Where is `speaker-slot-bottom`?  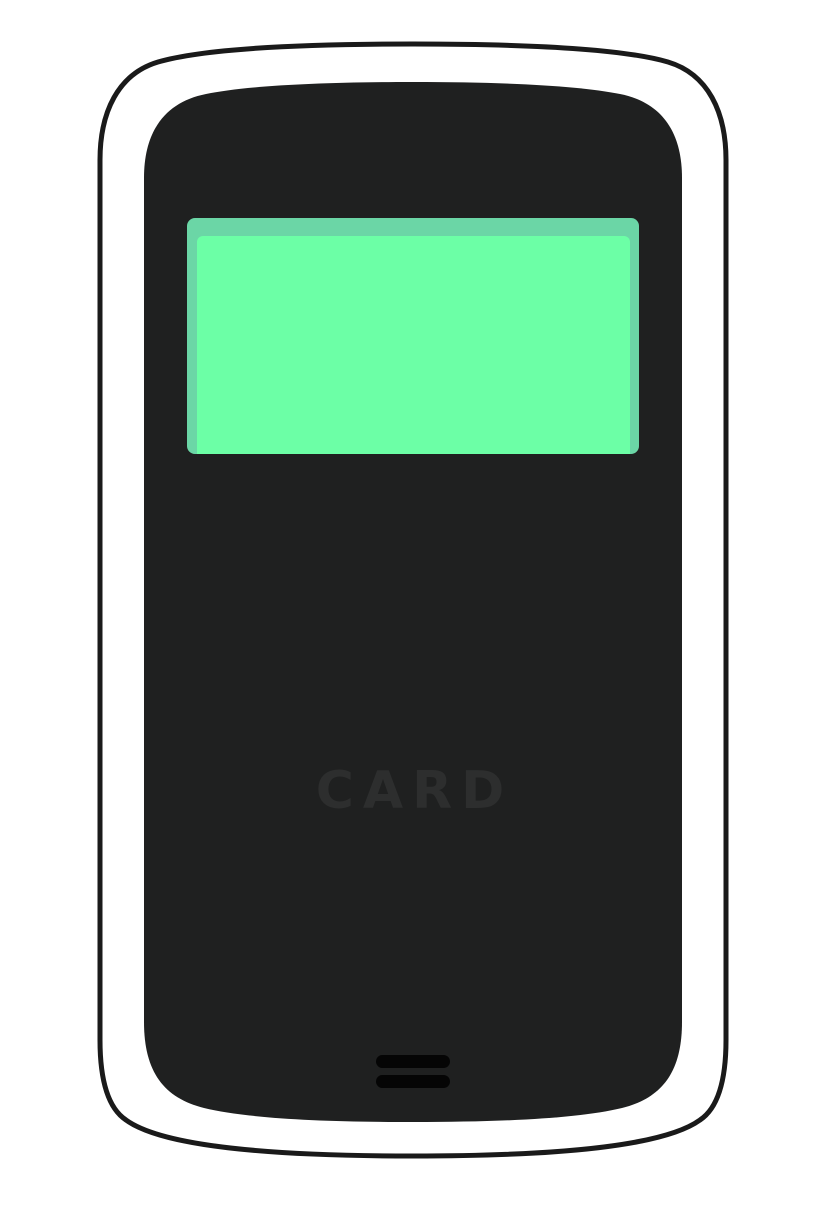 speaker-slot-bottom is located at coordinates (413, 1081).